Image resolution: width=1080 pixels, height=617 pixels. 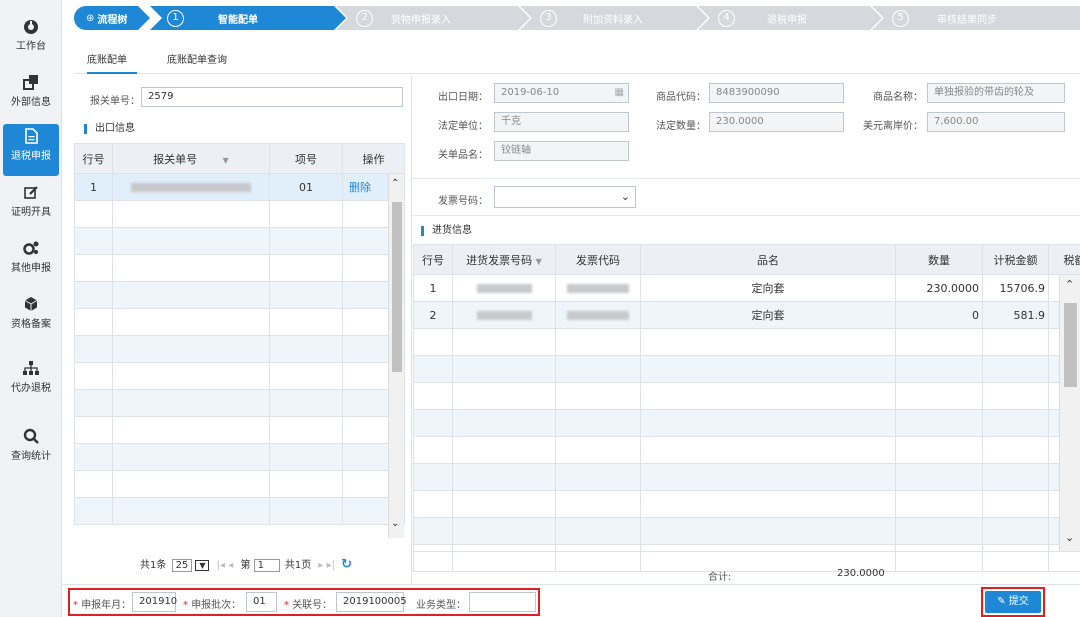 I want to click on step-1: 1 智能配单, so click(x=249, y=18).